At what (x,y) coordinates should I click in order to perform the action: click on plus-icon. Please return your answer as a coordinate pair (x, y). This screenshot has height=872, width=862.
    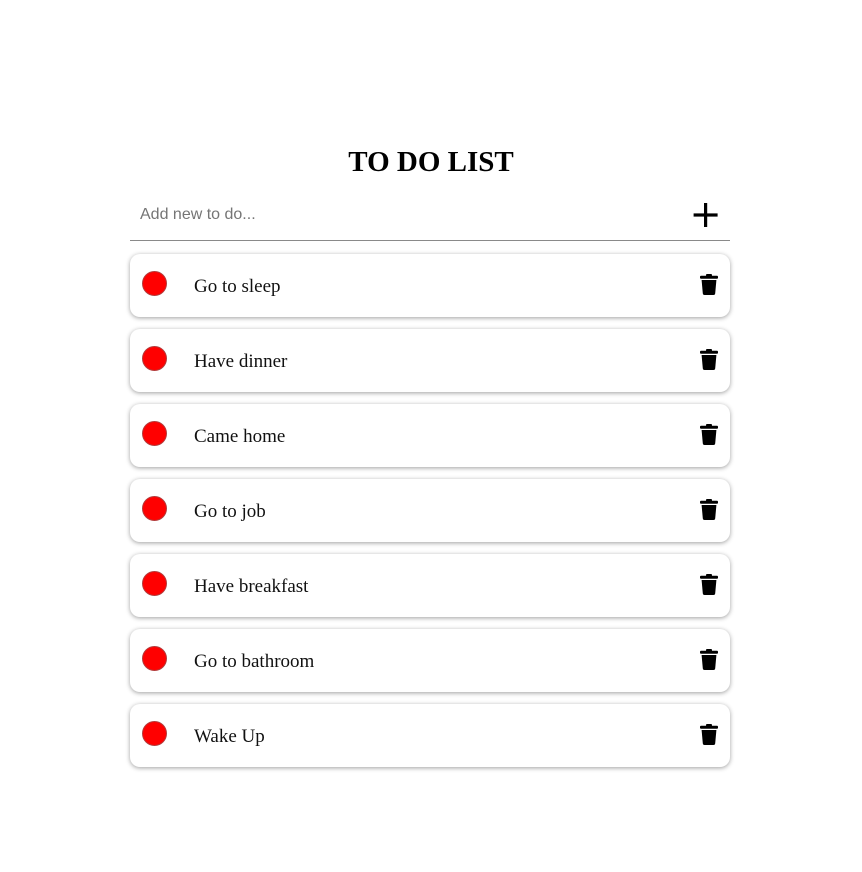
    Looking at the image, I should click on (705, 215).